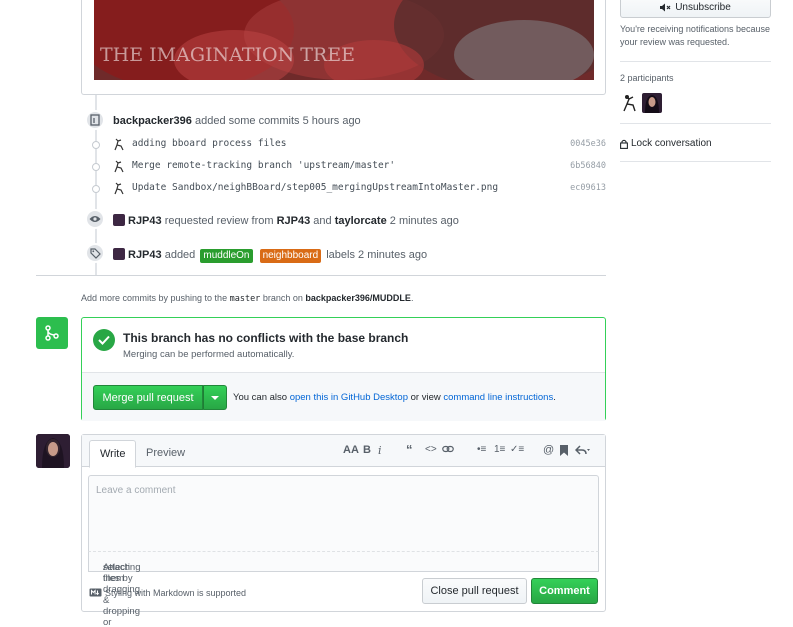 The image size is (793, 627). What do you see at coordinates (481, 449) in the screenshot?
I see `unordered-list-icon: •≡` at bounding box center [481, 449].